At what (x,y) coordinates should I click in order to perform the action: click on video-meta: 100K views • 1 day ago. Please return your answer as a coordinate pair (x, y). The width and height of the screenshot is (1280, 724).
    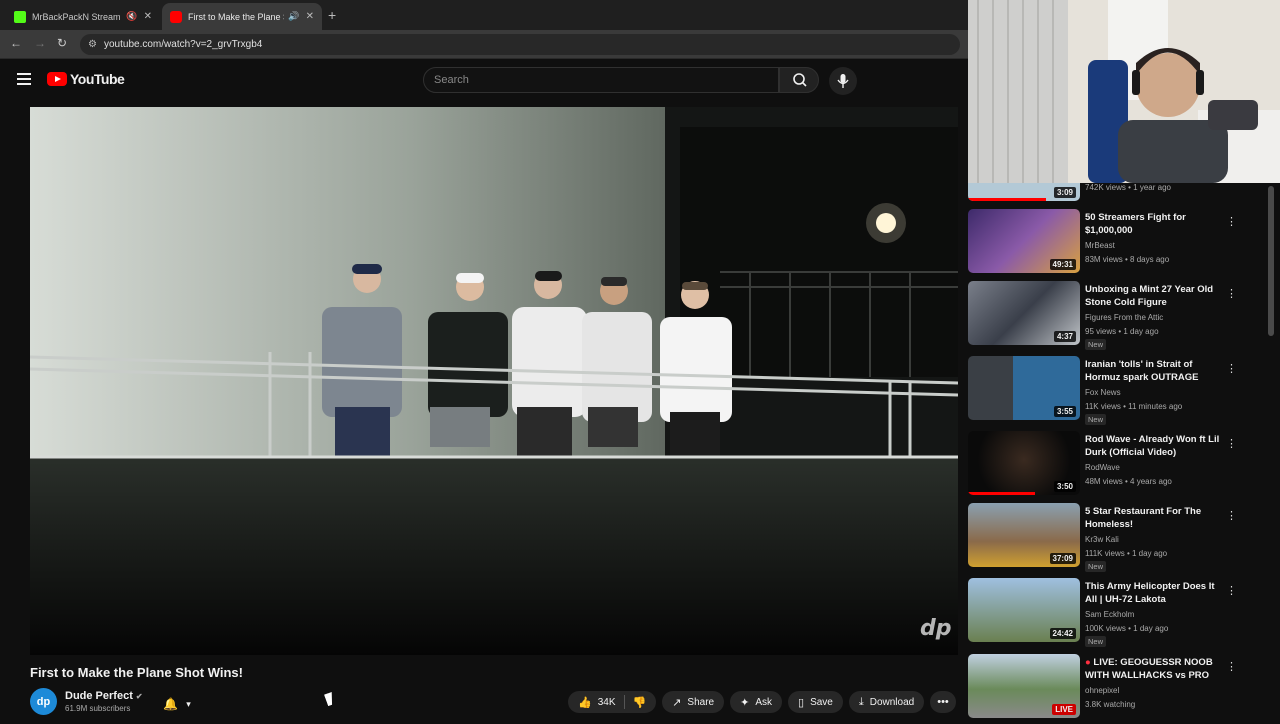
    Looking at the image, I should click on (1127, 628).